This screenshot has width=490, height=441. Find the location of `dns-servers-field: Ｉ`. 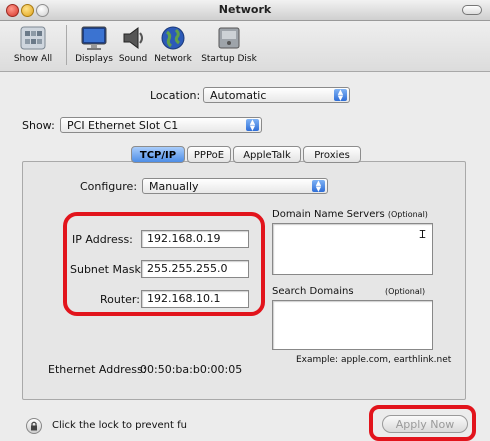

dns-servers-field: Ｉ is located at coordinates (352, 249).